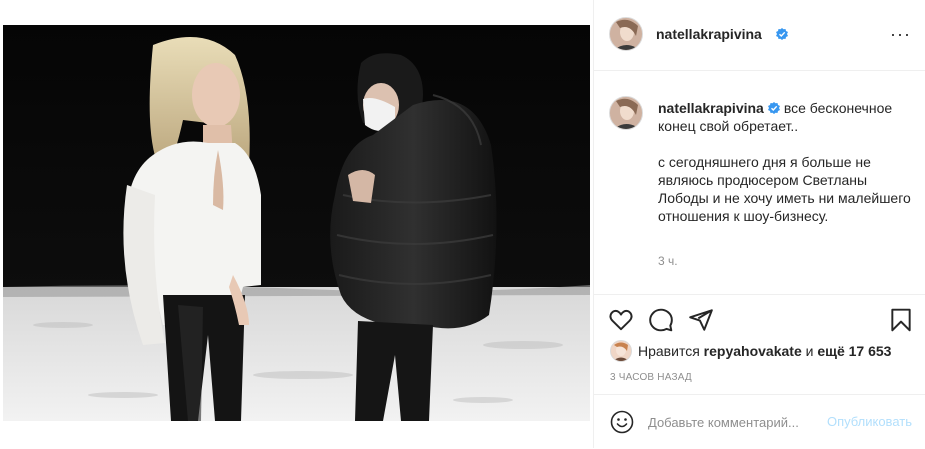 The image size is (925, 449). I want to click on liker-avatar, so click(621, 351).